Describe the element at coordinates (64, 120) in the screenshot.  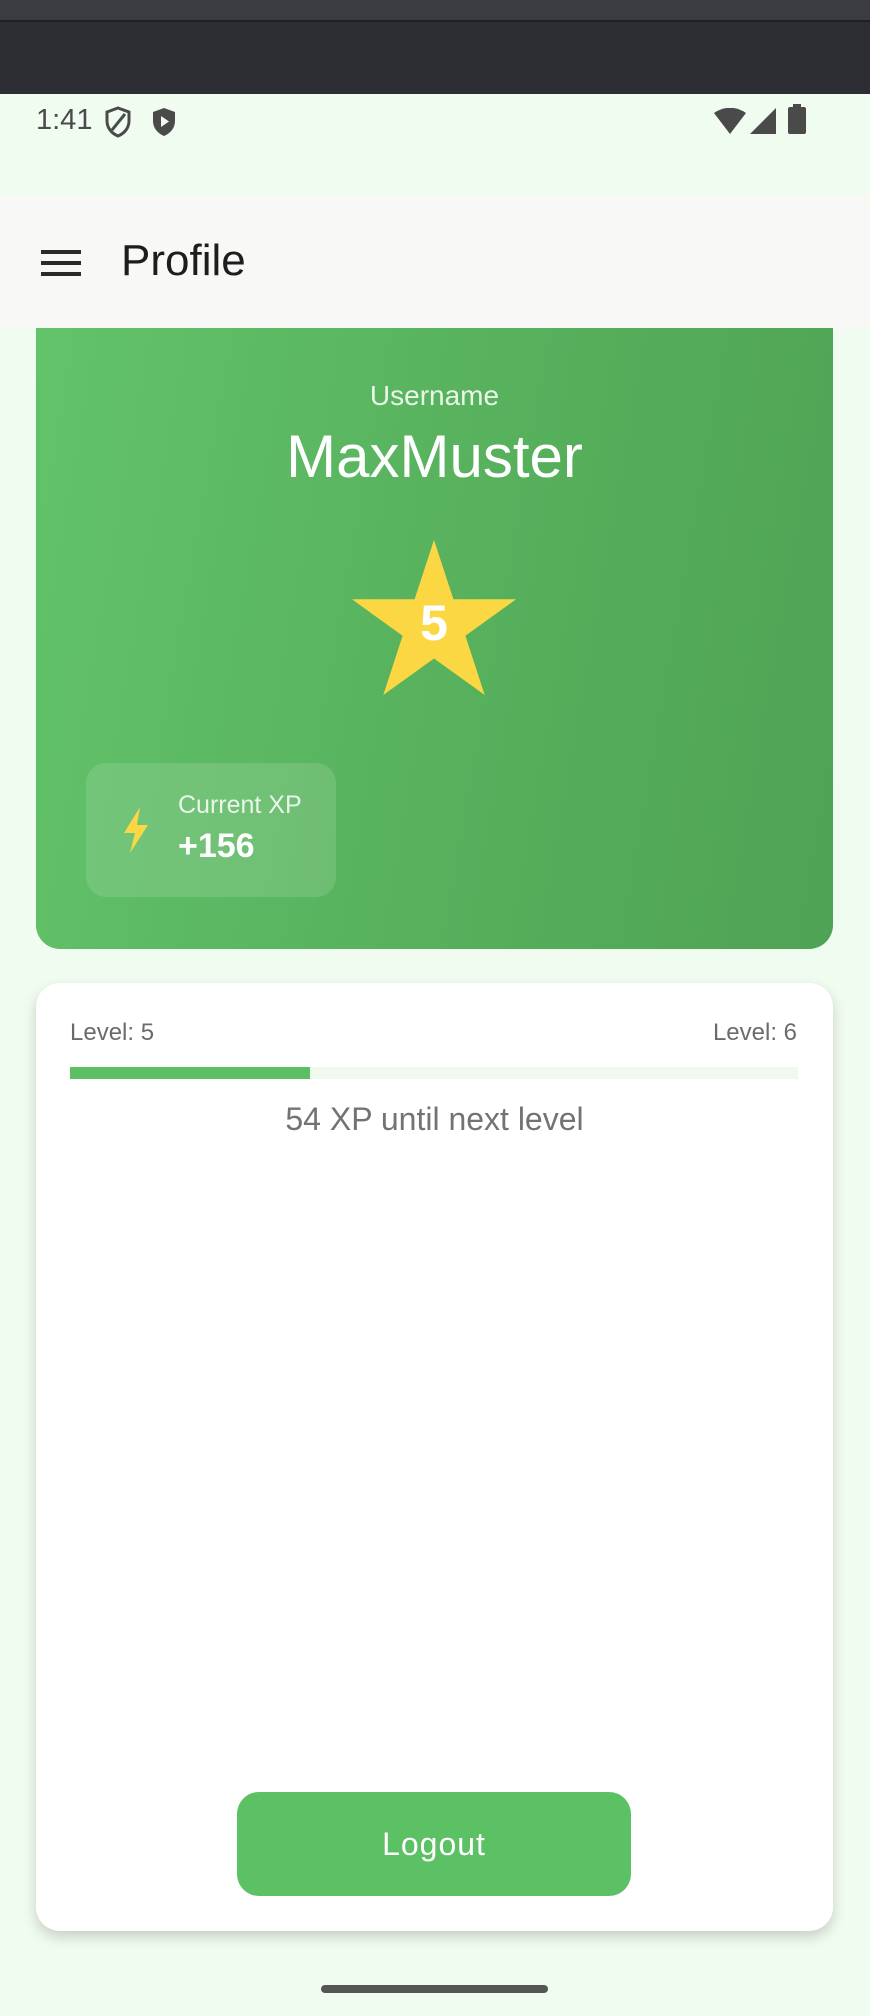
I see `status-time: 1:41` at that location.